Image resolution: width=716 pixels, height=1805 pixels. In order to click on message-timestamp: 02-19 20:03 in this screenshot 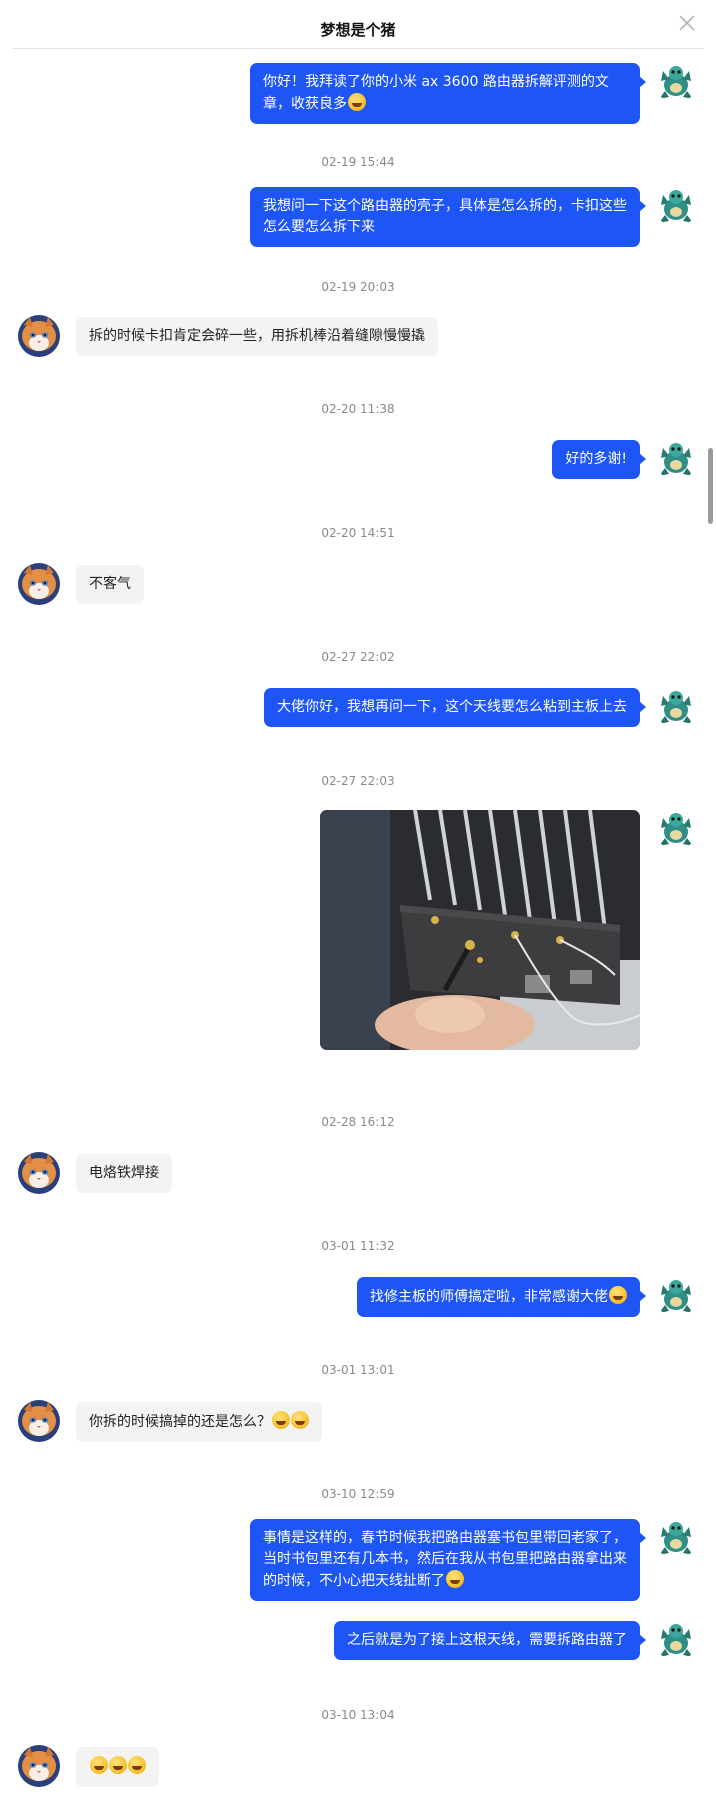, I will do `click(358, 287)`.